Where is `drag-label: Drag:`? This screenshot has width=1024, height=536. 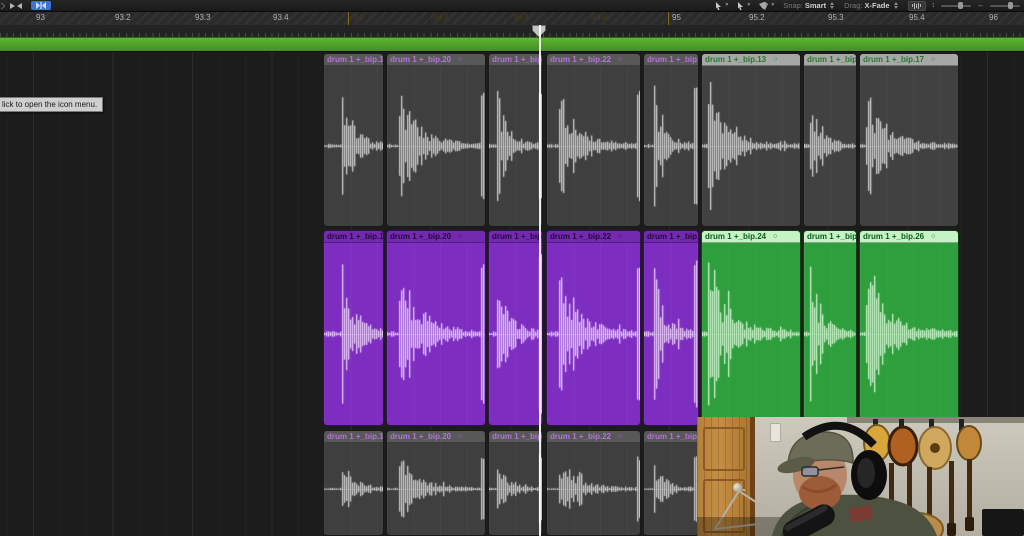 drag-label: Drag: is located at coordinates (853, 5).